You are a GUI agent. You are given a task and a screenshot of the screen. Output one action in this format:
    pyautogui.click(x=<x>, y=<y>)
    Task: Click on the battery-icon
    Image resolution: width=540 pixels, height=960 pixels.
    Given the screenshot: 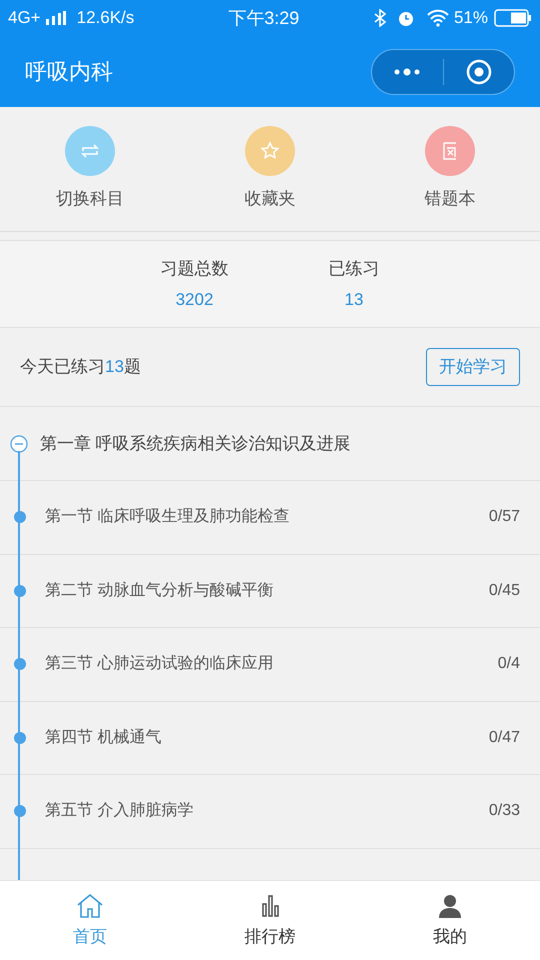 What is the action you would take?
    pyautogui.click(x=513, y=18)
    